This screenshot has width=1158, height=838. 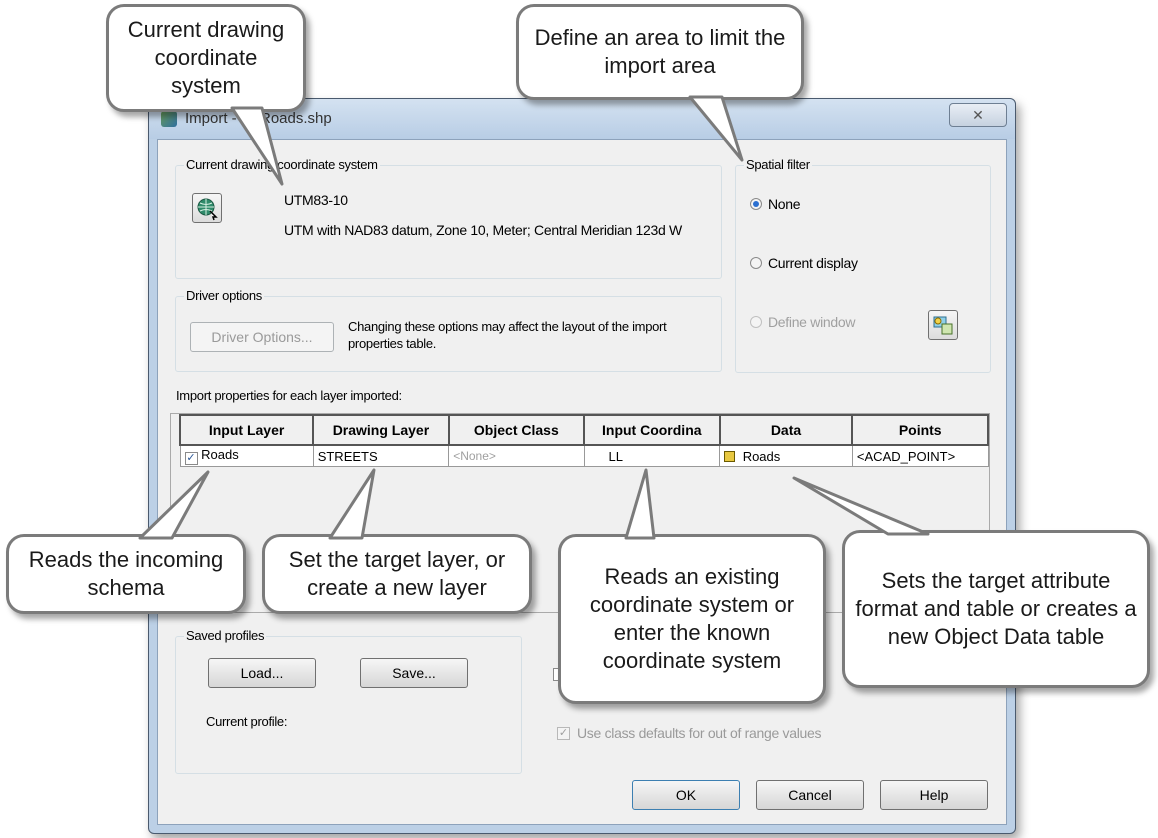 What do you see at coordinates (224, 295) in the screenshot?
I see `driver-options-group-label: Driver options` at bounding box center [224, 295].